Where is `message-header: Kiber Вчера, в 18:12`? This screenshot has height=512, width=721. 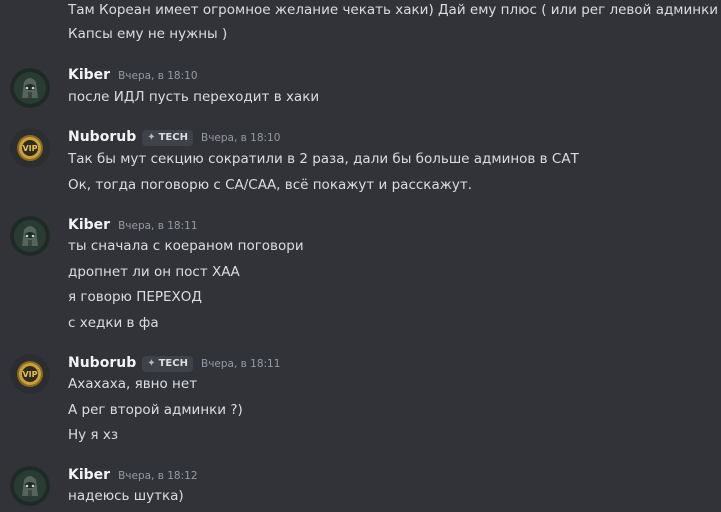 message-header: Kiber Вчера, в 18:12 is located at coordinates (133, 475).